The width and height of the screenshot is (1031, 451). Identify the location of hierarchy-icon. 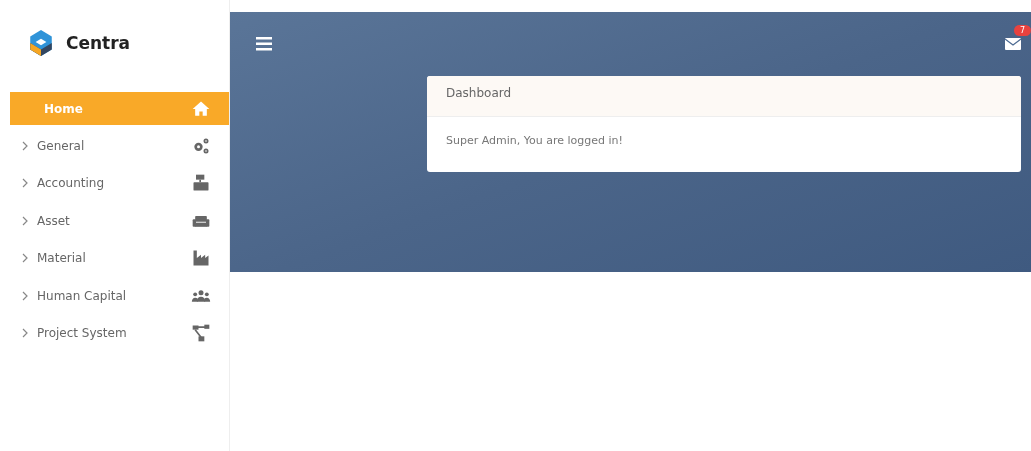
(201, 333).